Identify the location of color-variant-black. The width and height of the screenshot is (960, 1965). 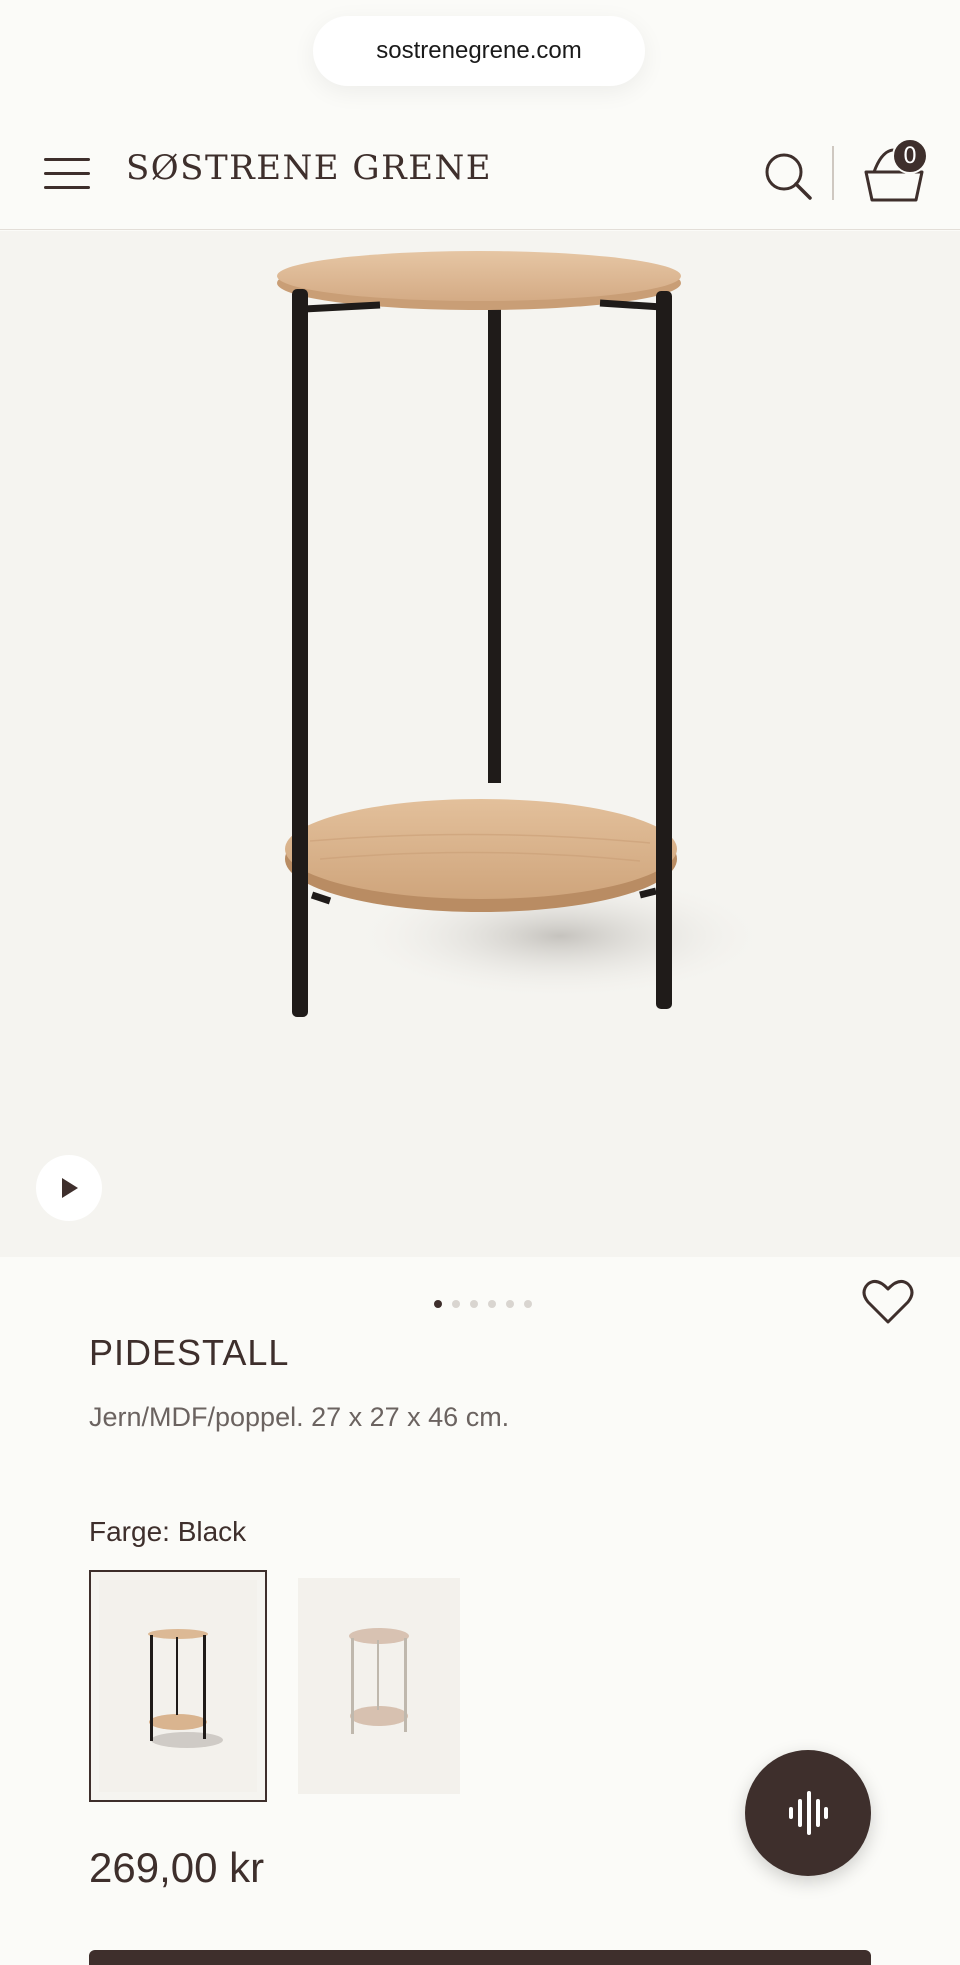
(178, 1686).